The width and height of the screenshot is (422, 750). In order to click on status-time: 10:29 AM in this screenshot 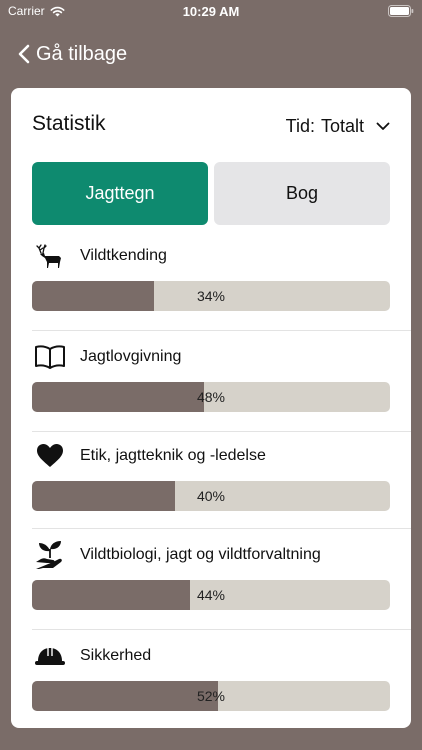, I will do `click(211, 11)`.